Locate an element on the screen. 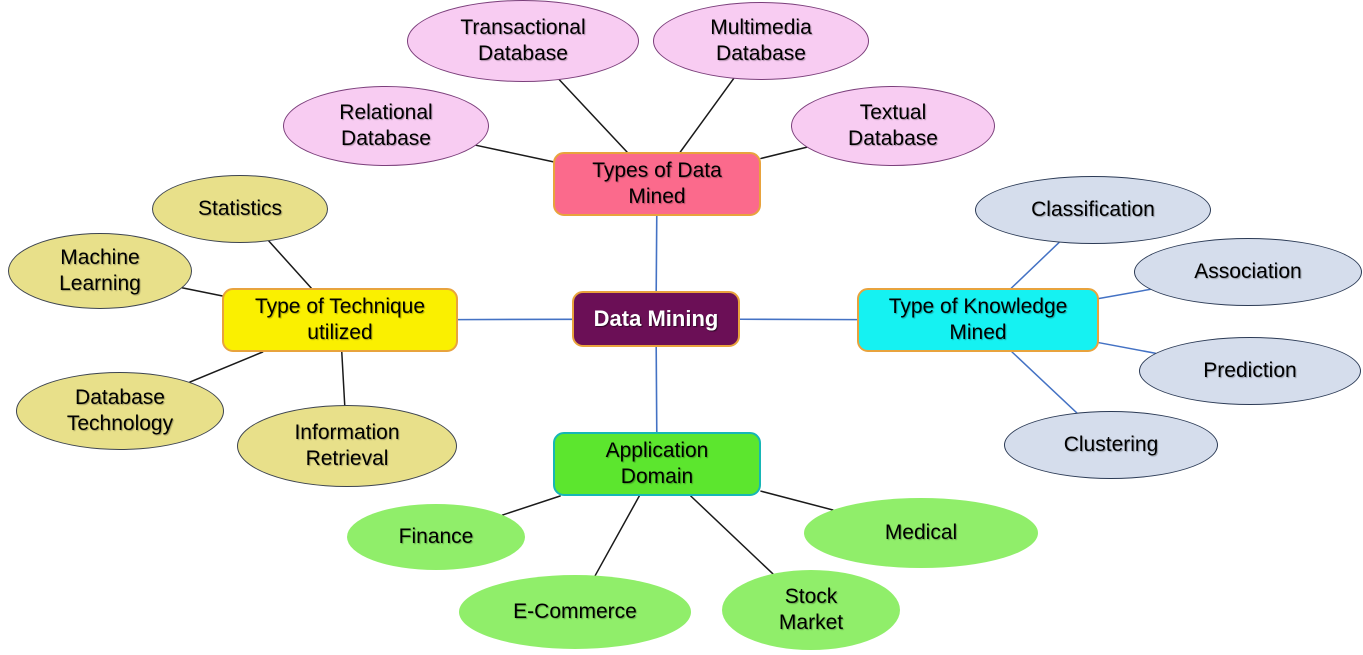  edge-type-of-technique-utilized-to-database-technology is located at coordinates (226, 367).